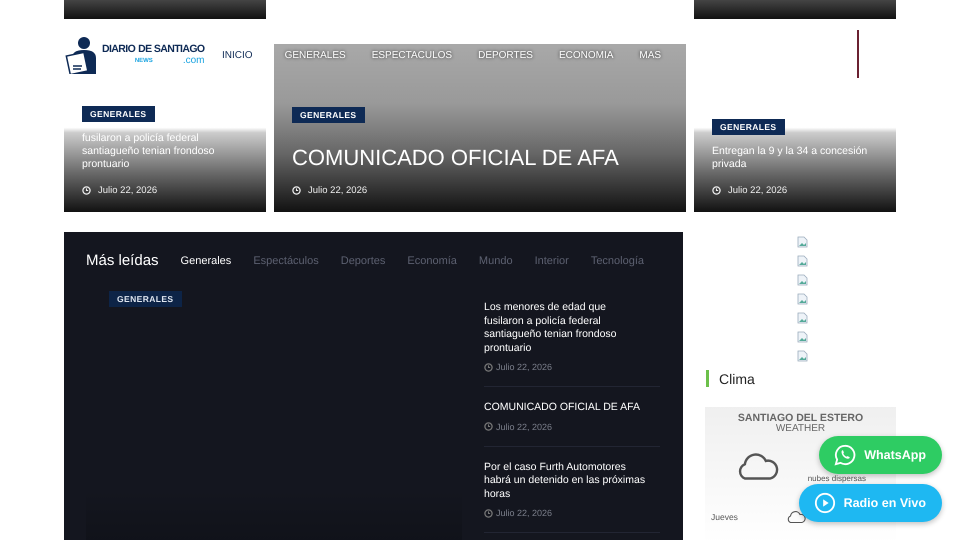 The image size is (960, 540). I want to click on card-title: fusilaron a policía federal santiagueño tenian frondoso prontuario, so click(165, 151).